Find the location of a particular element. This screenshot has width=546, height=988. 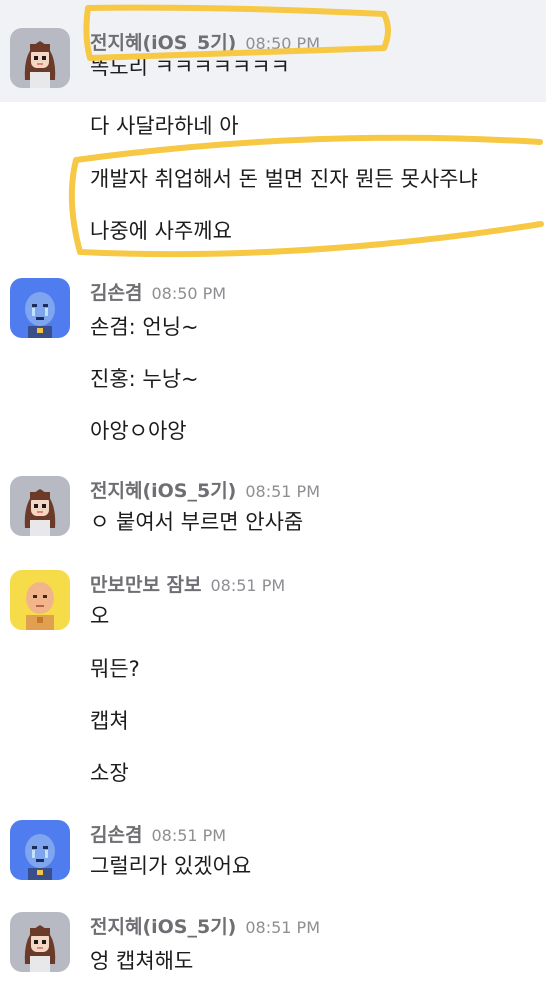

message-text: 캡쳐 is located at coordinates (109, 721).